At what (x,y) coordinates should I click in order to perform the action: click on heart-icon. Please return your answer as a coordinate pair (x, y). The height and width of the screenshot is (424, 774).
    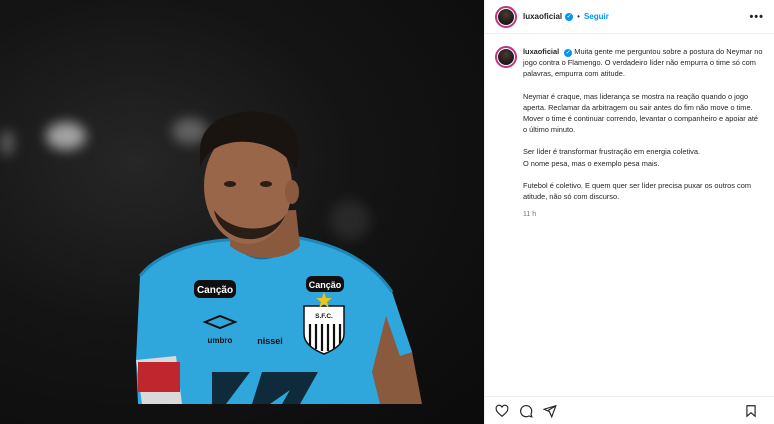
    Looking at the image, I should click on (502, 411).